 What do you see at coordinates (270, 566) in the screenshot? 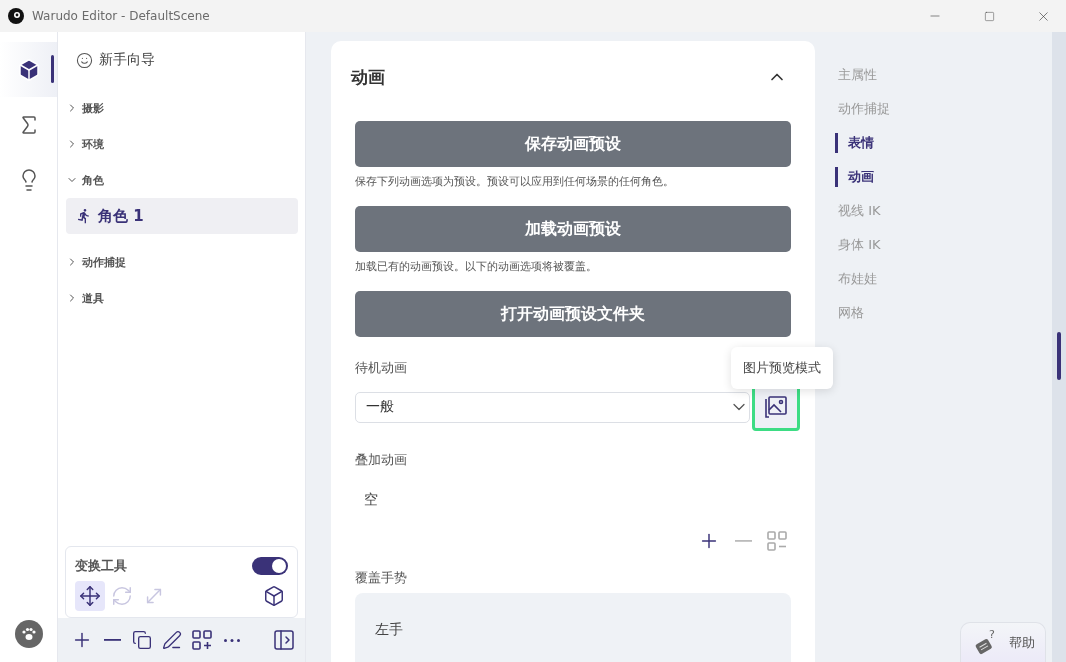
I see `toggle-switch` at bounding box center [270, 566].